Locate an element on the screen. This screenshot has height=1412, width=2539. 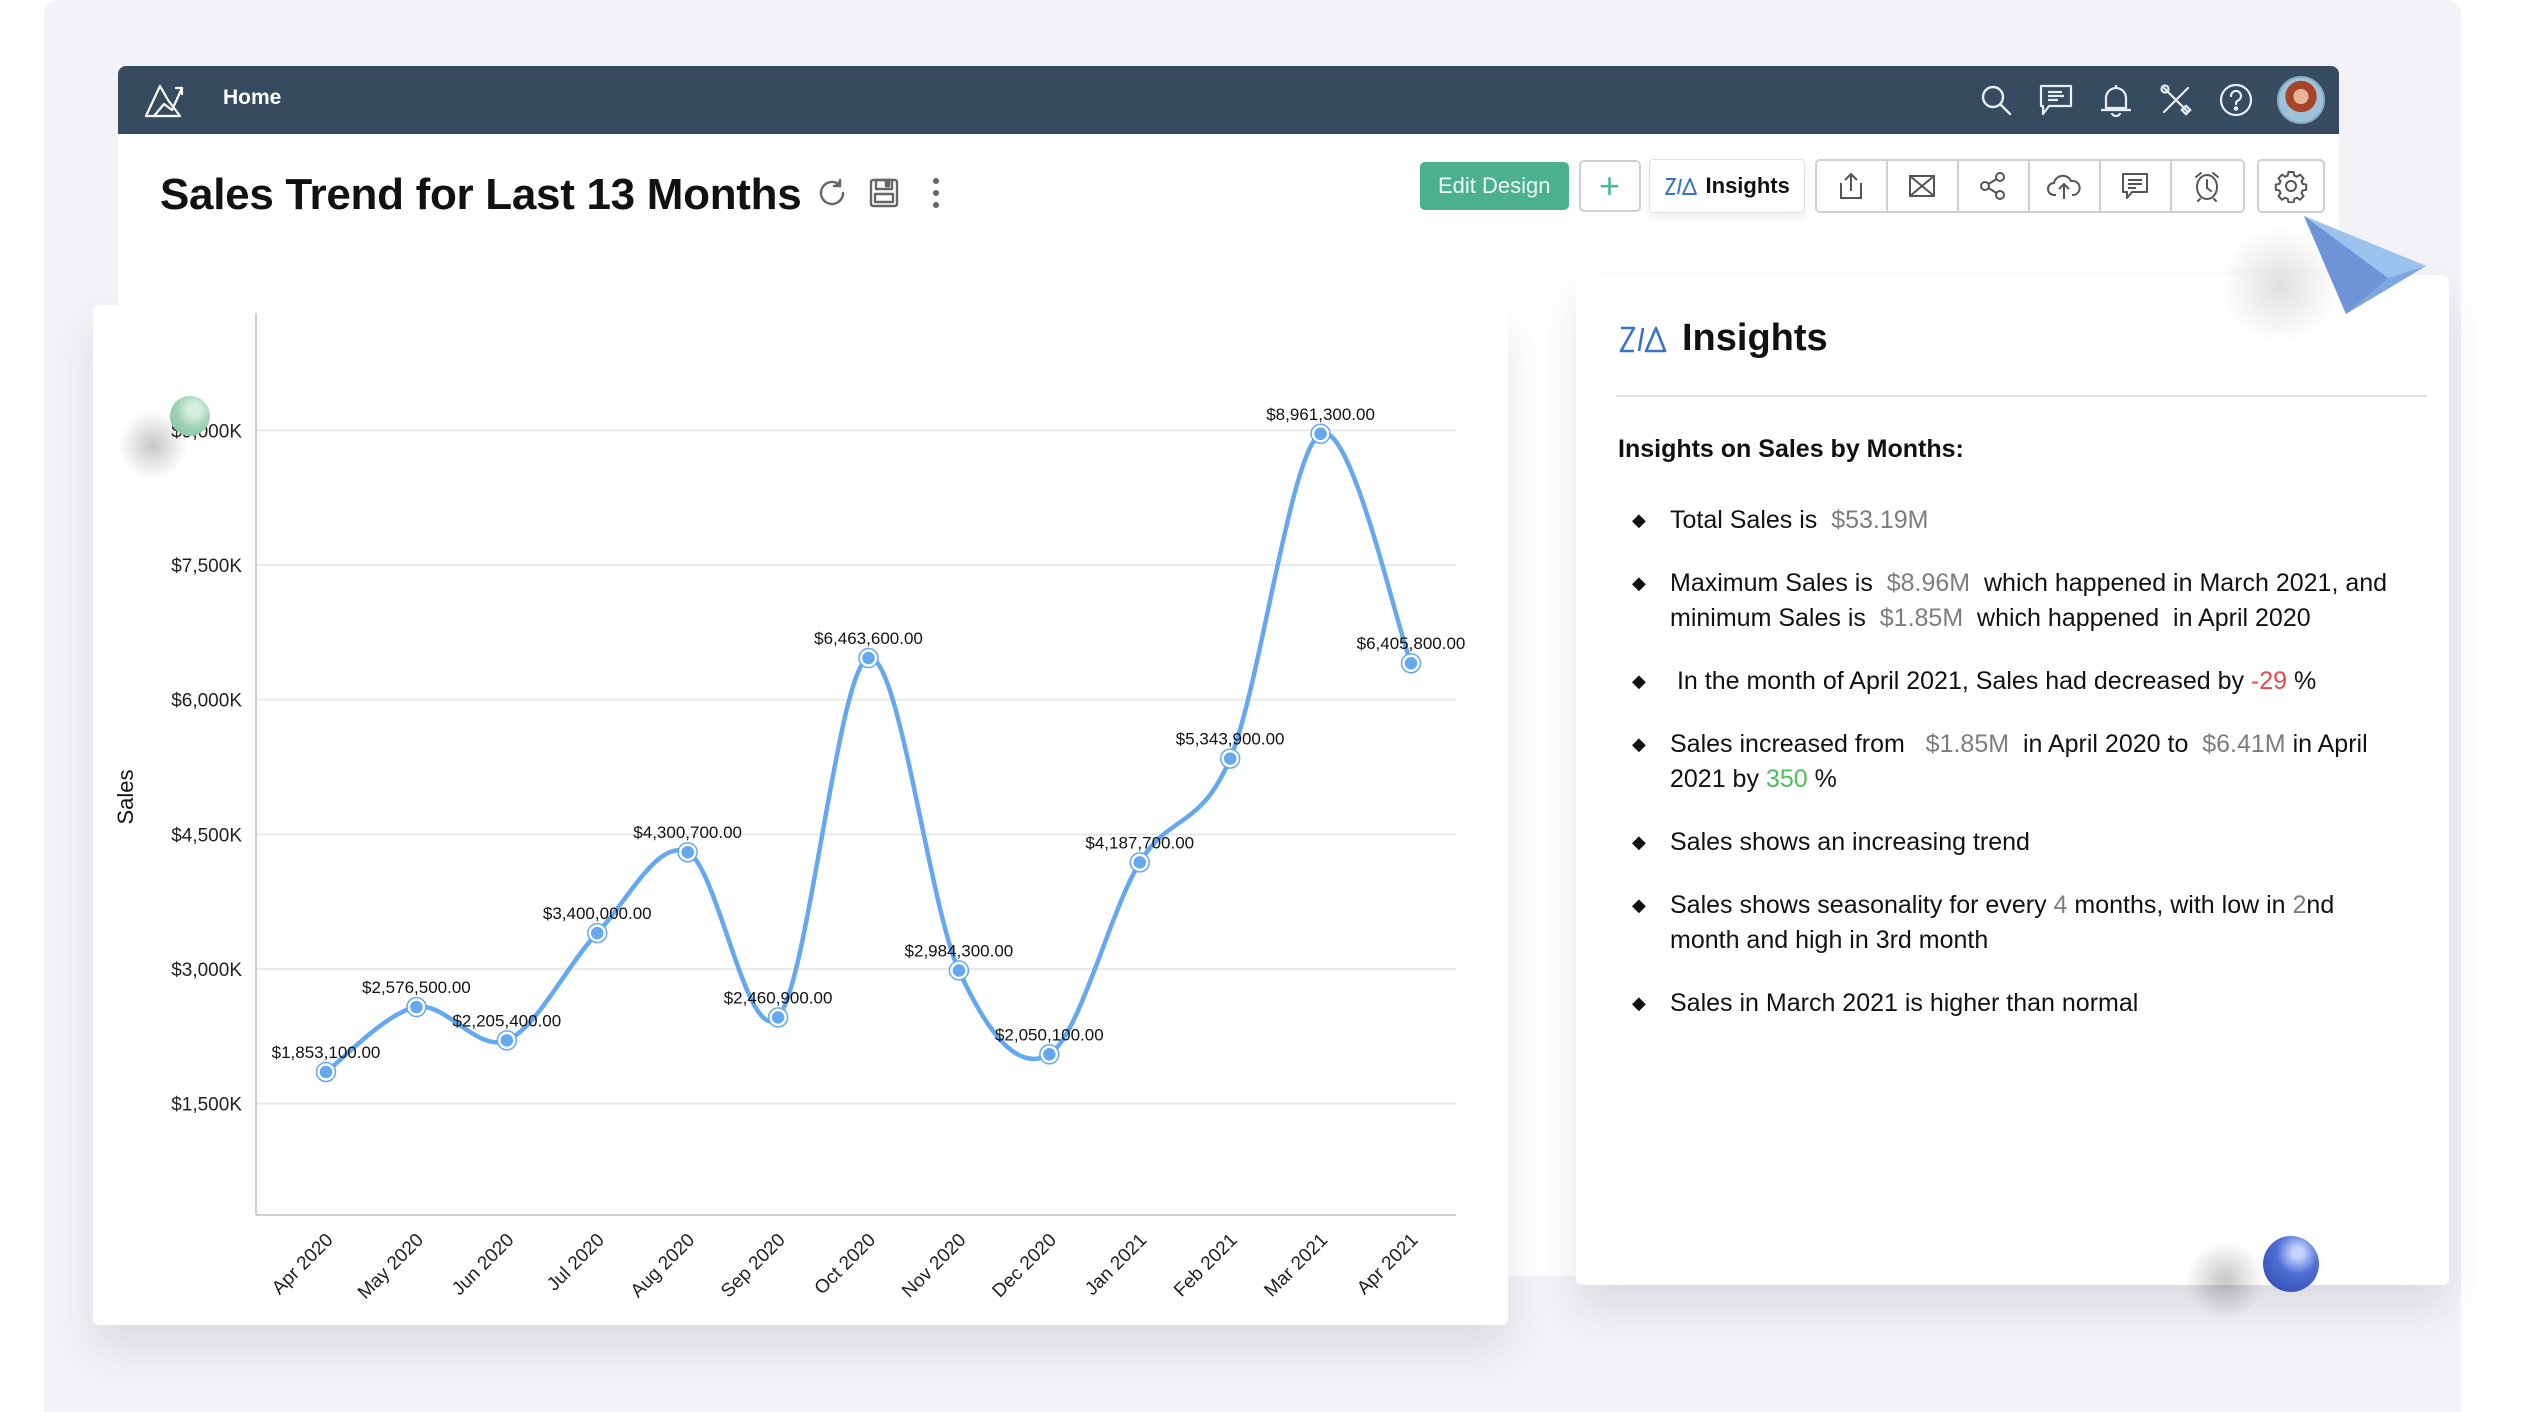
decorative-shadow is located at coordinates (2225, 1280).